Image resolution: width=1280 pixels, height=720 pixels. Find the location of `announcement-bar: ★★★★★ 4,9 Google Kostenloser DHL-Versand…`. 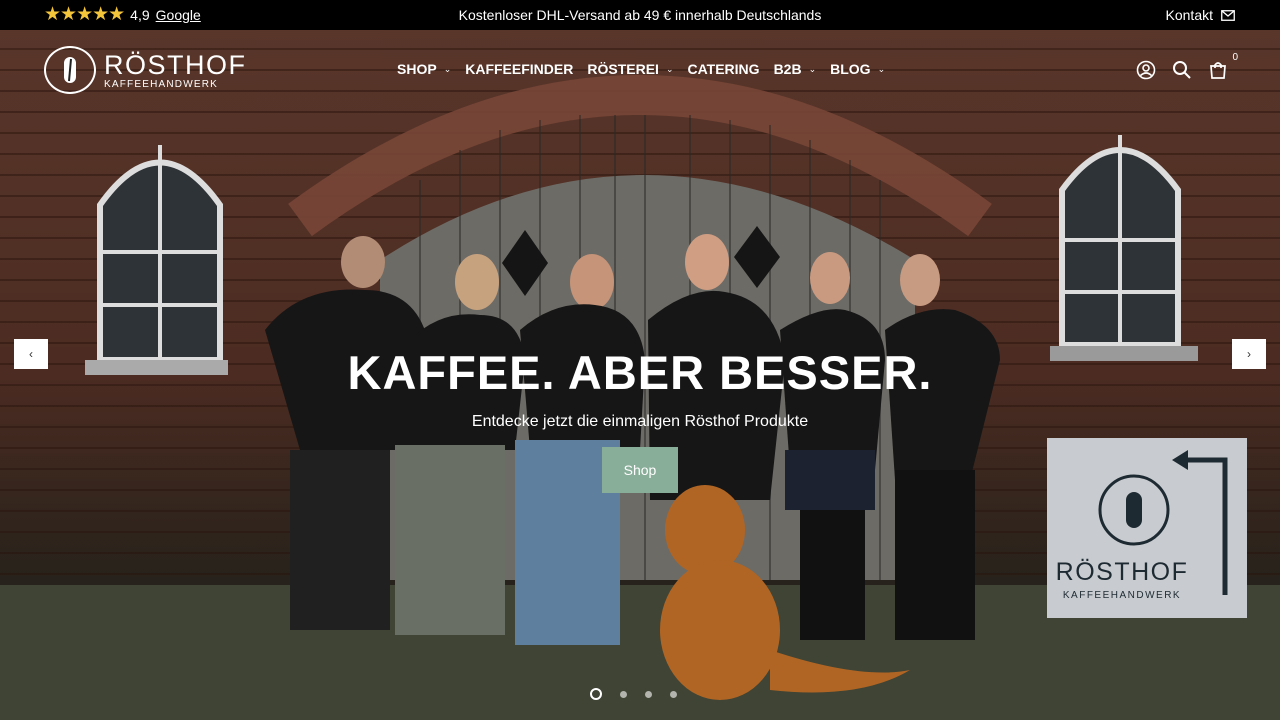

announcement-bar: ★★★★★ 4,9 Google Kostenloser DHL-Versand… is located at coordinates (640, 15).